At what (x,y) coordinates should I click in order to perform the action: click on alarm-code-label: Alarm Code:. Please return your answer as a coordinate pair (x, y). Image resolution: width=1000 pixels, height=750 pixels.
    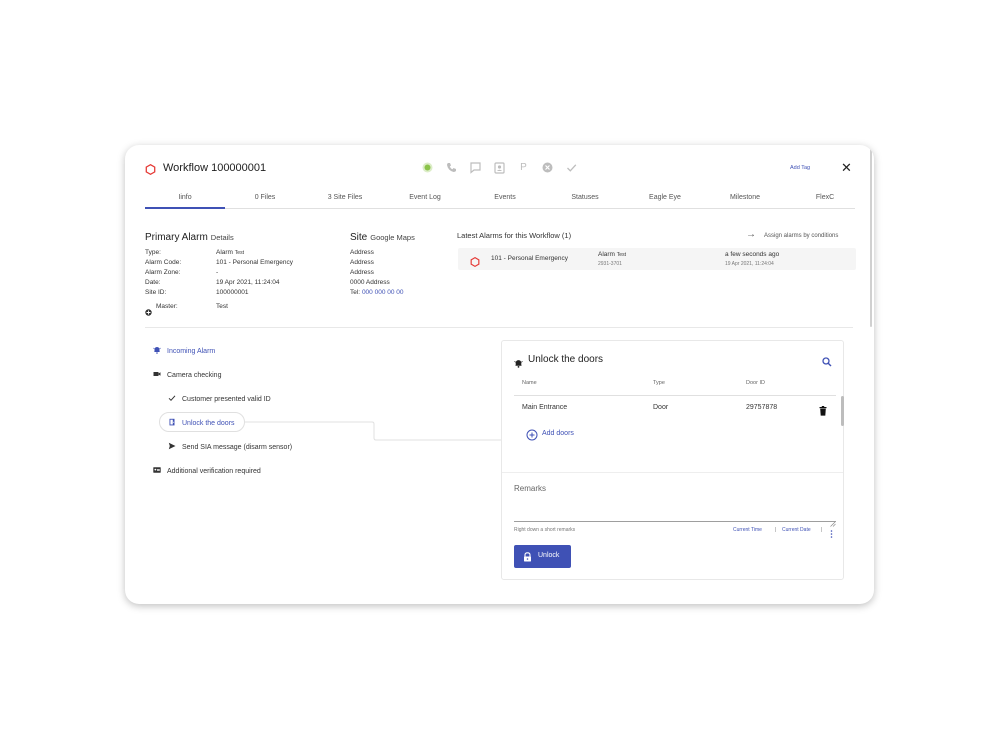
    Looking at the image, I should click on (163, 262).